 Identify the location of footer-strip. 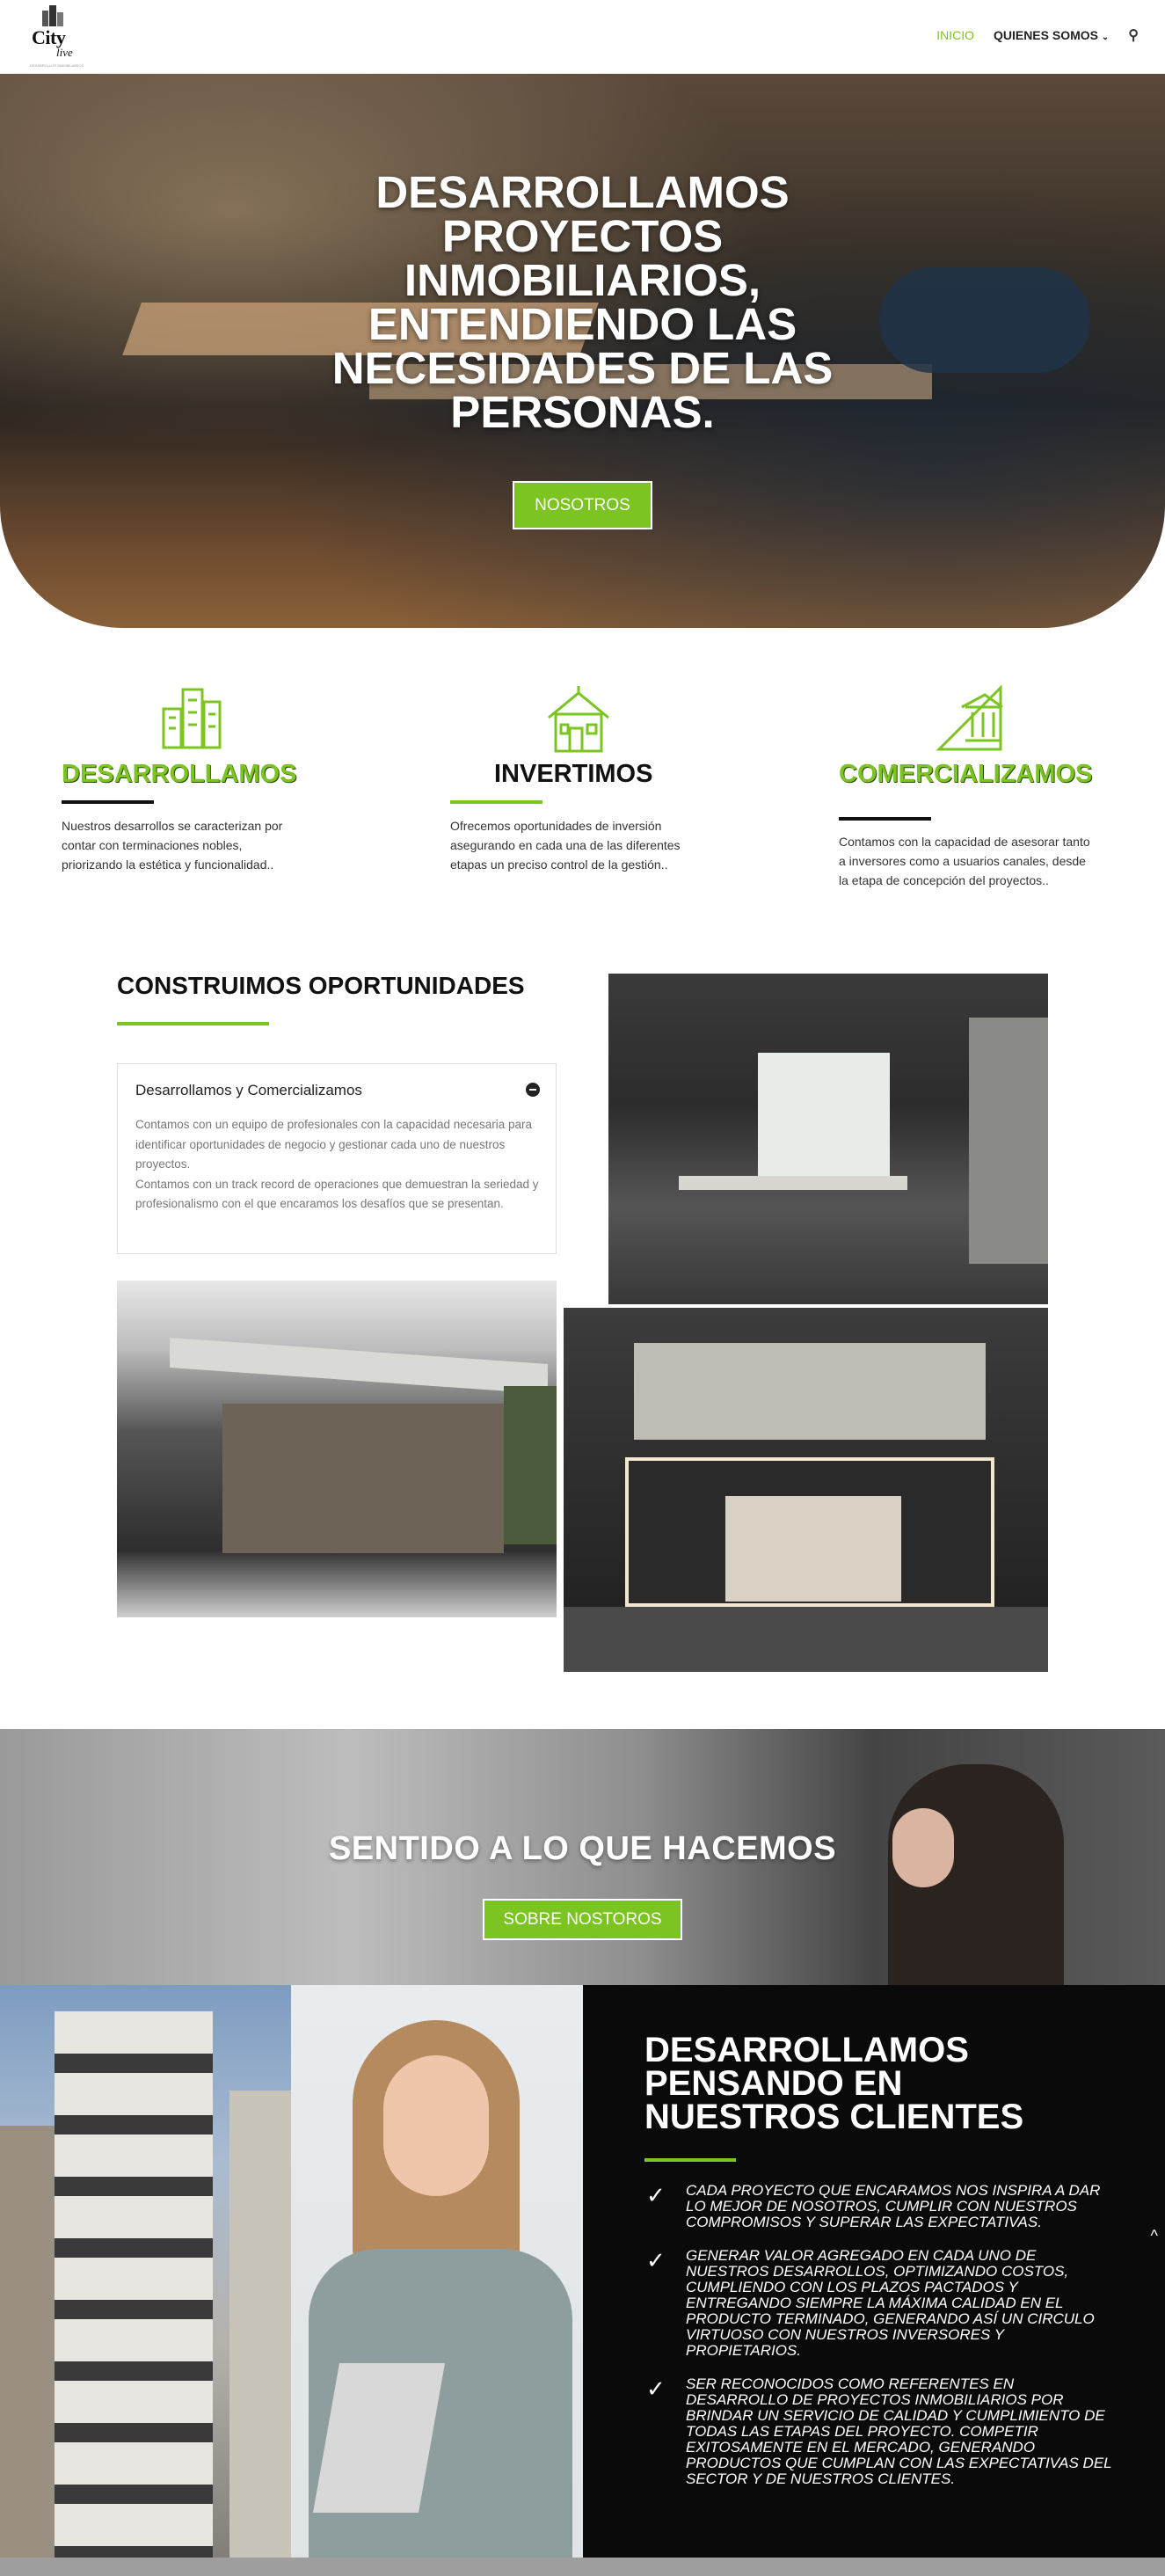
(583, 2567).